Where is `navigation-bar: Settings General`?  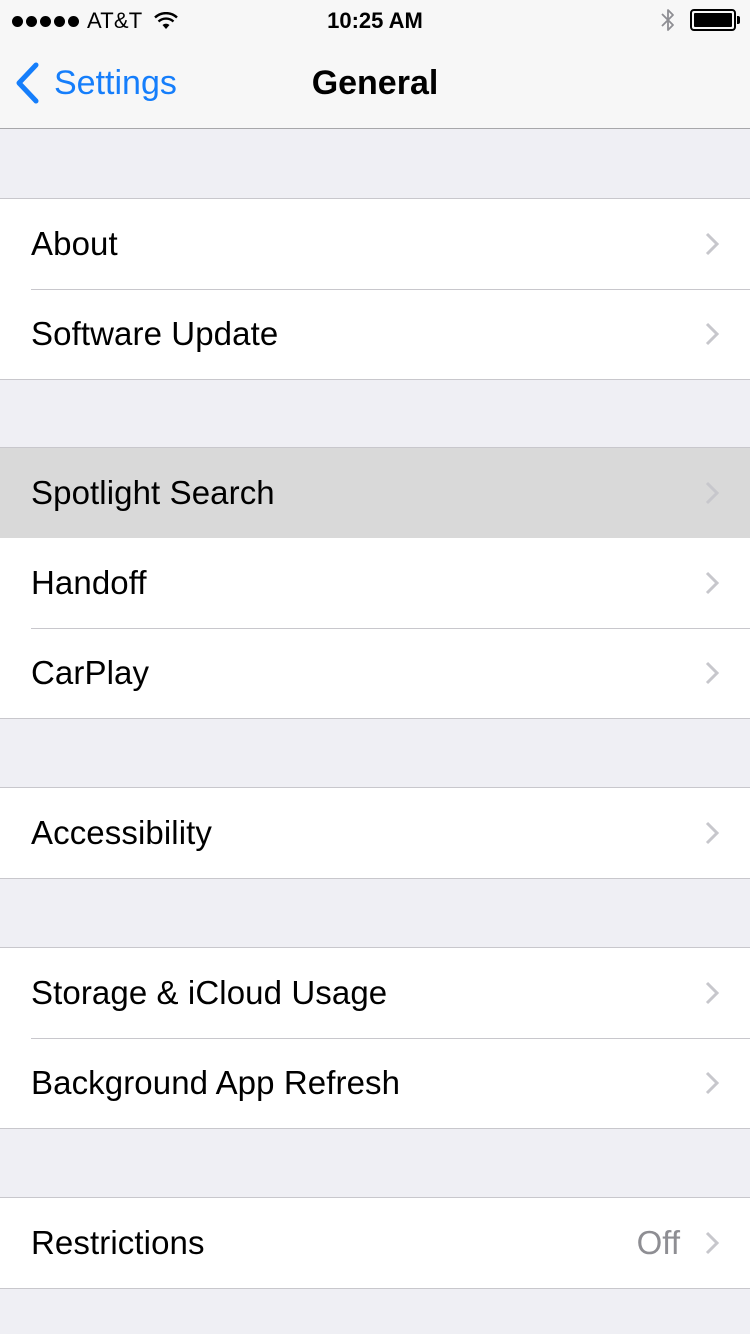
navigation-bar: Settings General is located at coordinates (375, 84).